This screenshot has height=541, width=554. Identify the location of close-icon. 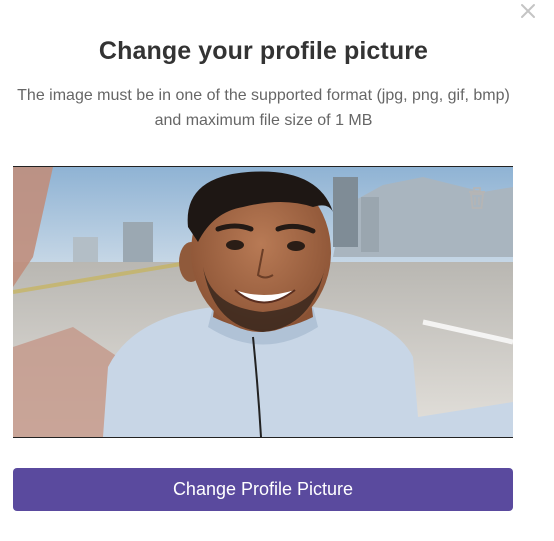
(528, 11).